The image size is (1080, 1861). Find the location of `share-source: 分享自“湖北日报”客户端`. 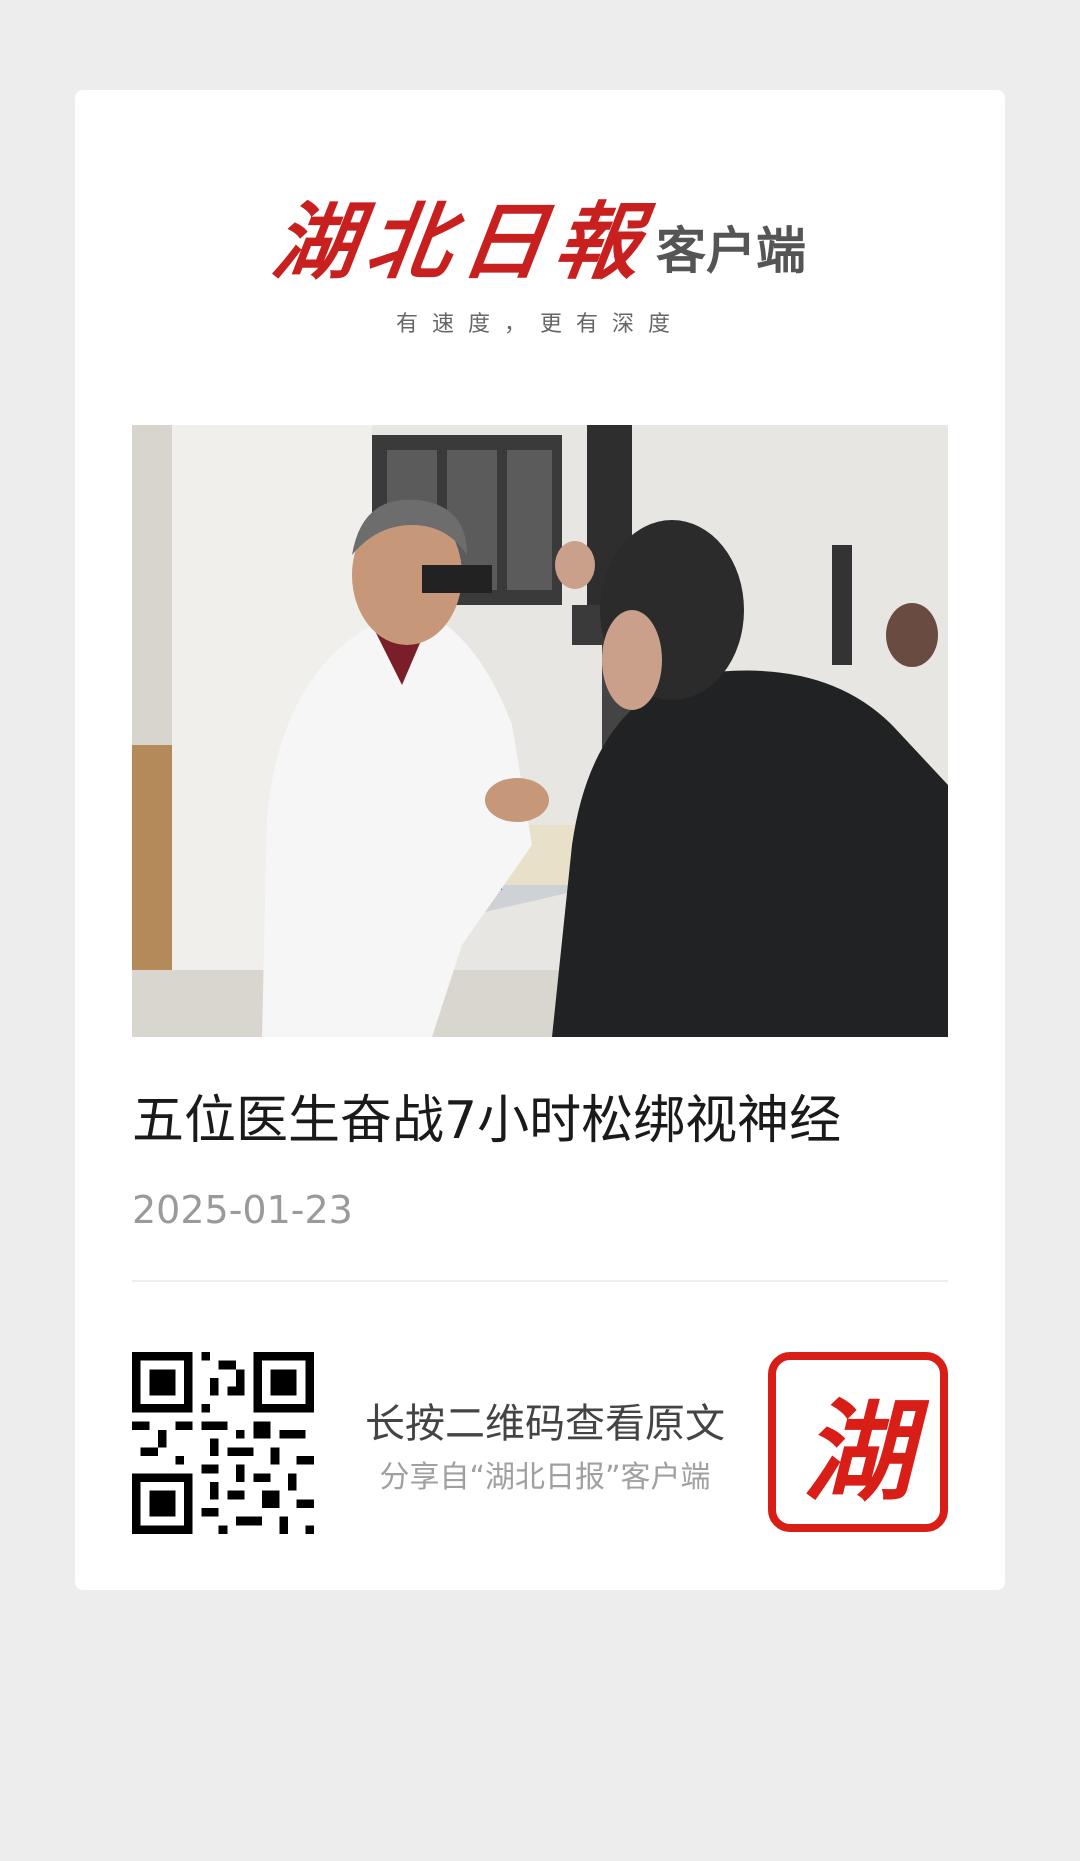

share-source: 分享自“湖北日报”客户端 is located at coordinates (545, 1477).